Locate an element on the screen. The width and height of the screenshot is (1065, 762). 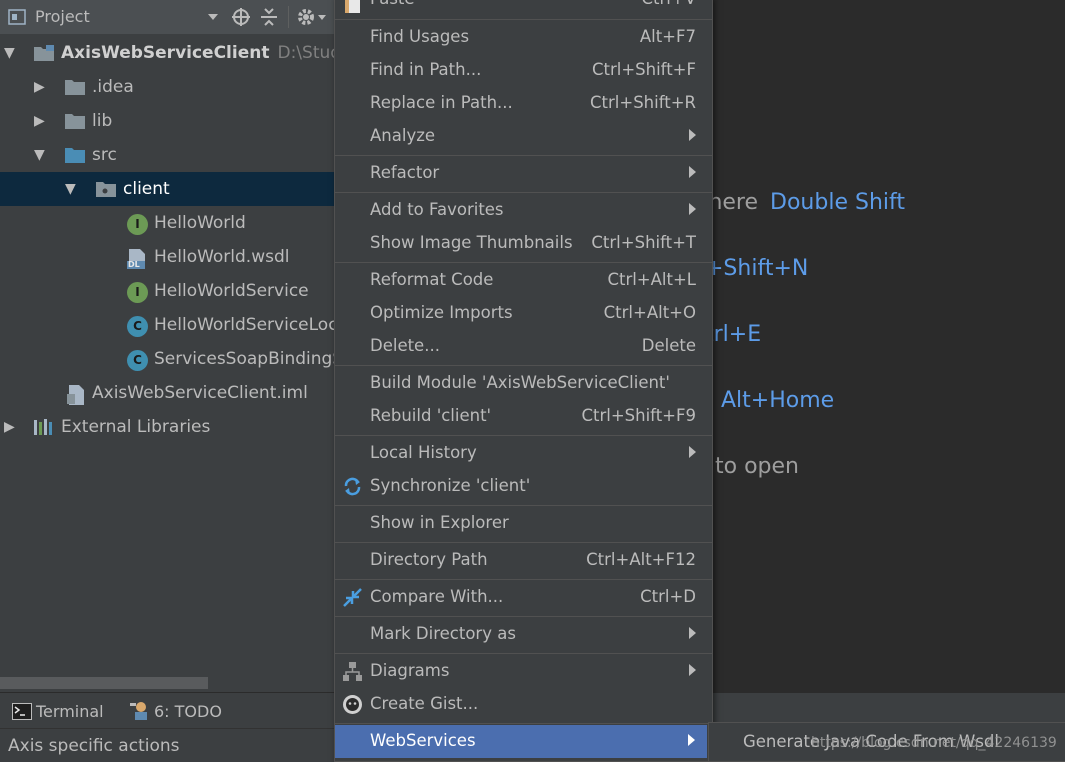
tree-item-helloworld: I HelloWorld is located at coordinates (167, 223).